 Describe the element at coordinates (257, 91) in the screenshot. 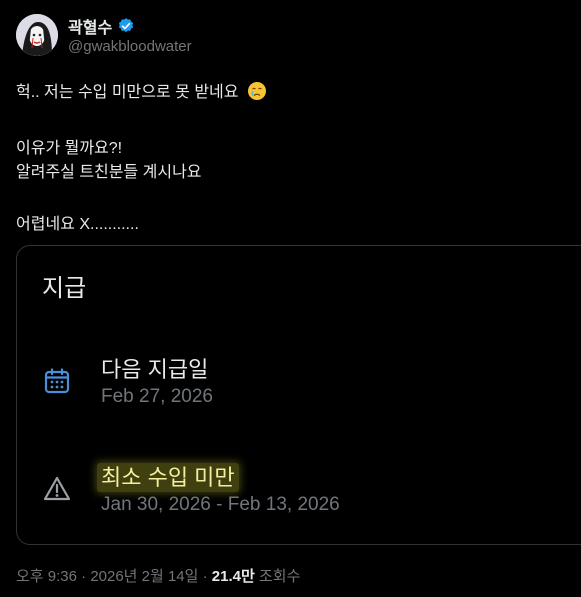

I see `crying-face-icon` at that location.